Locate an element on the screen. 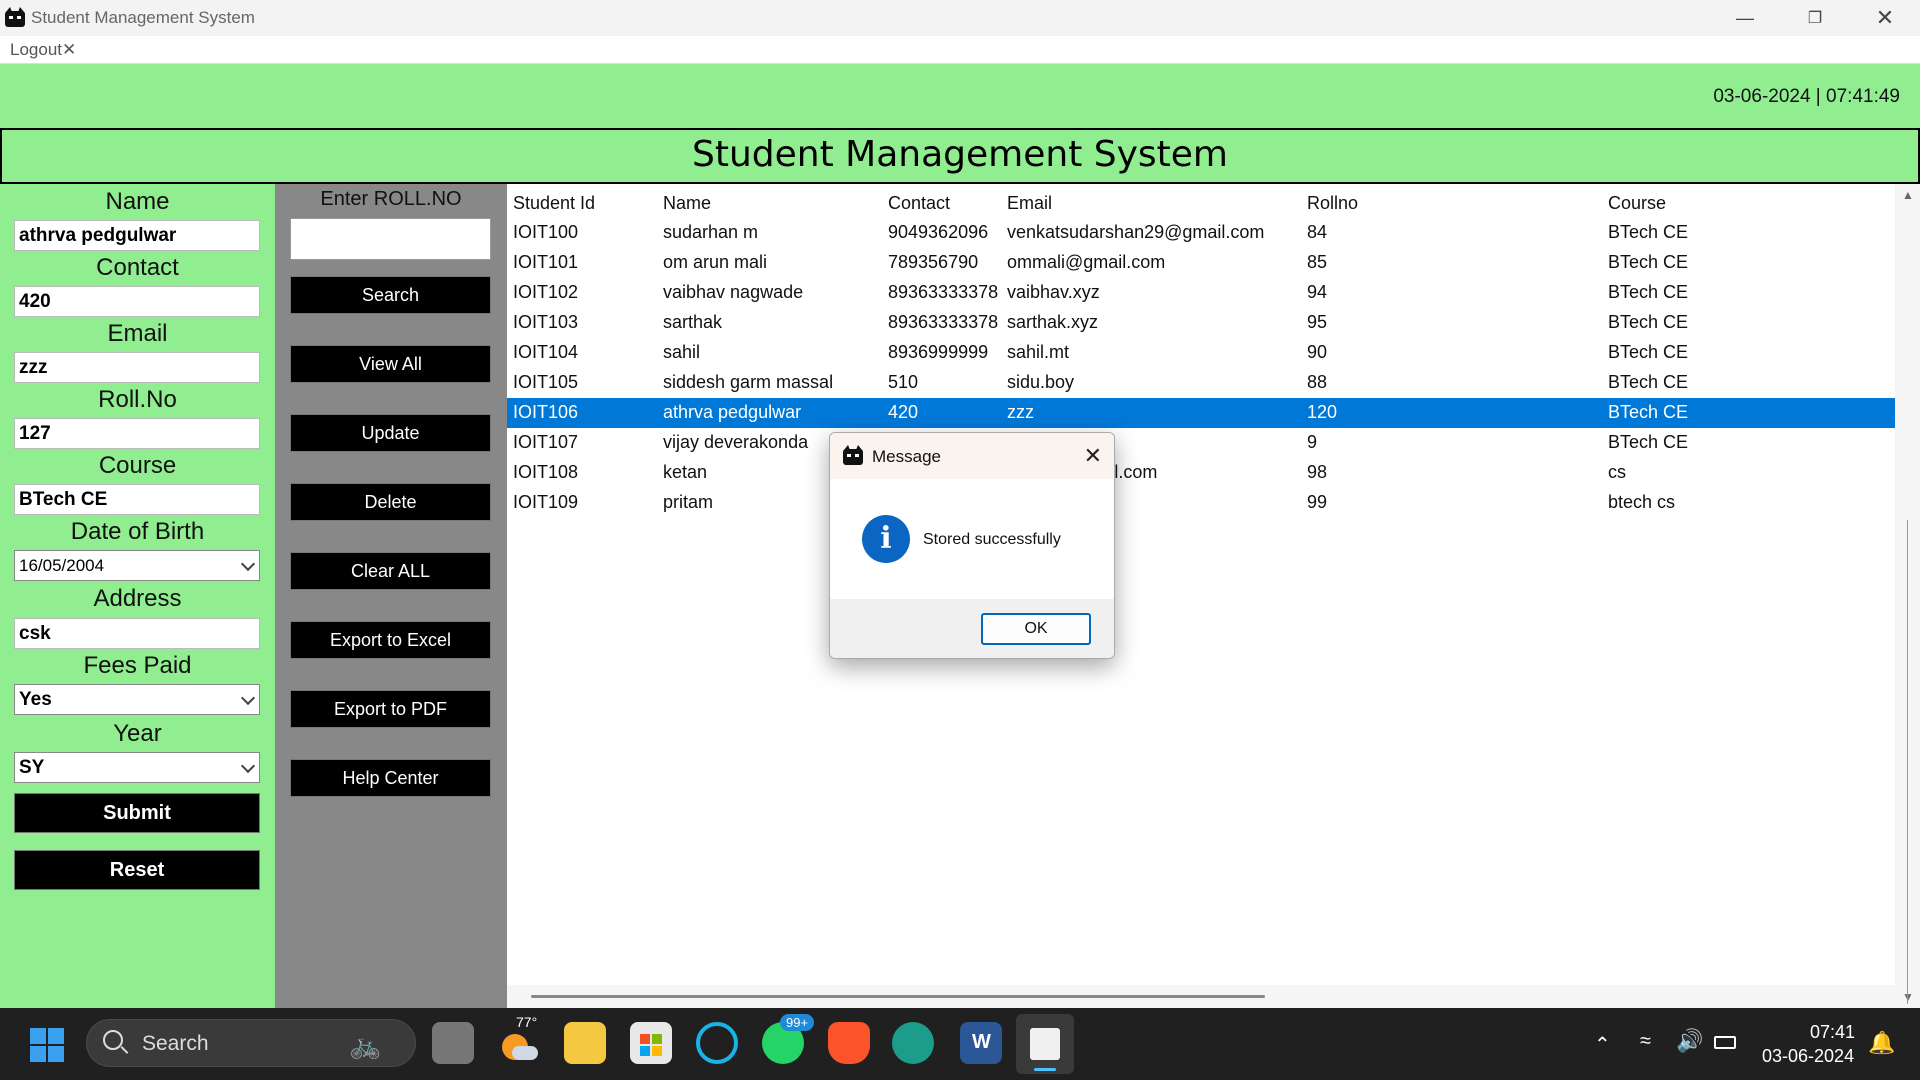 The height and width of the screenshot is (1080, 1920). course-label: Course is located at coordinates (137, 465).